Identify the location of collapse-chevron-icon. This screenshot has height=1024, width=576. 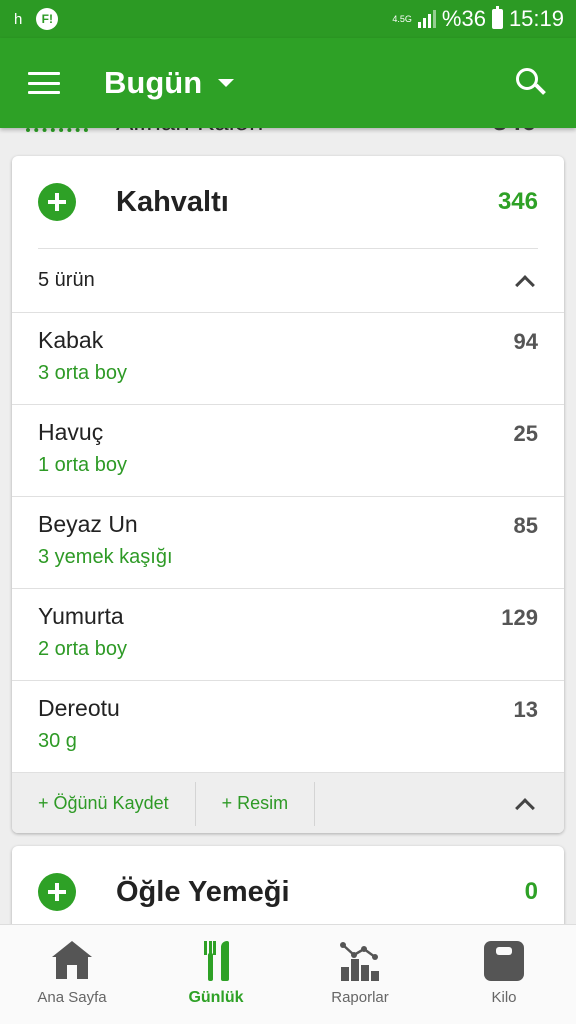
(525, 807).